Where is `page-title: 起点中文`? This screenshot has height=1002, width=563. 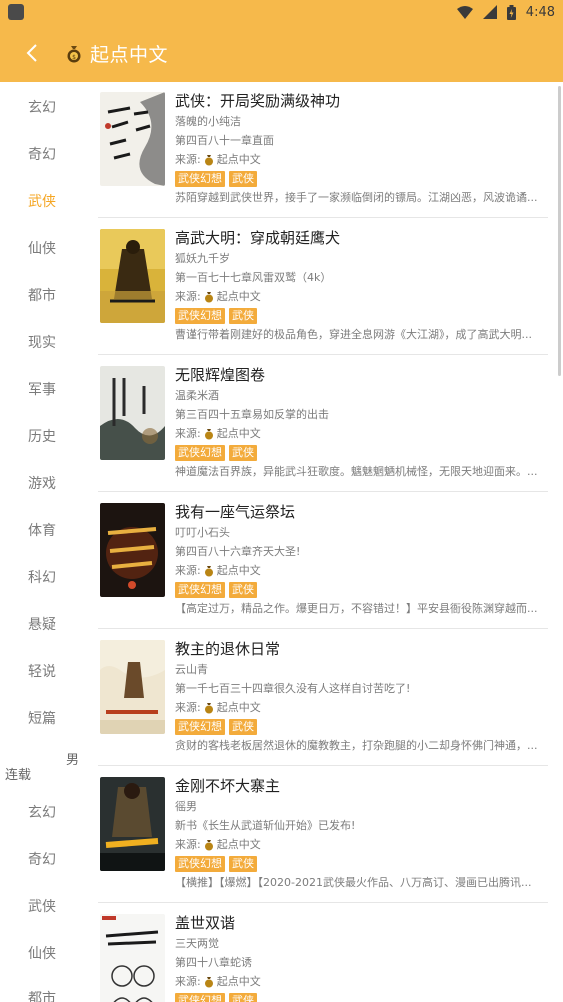
page-title: 起点中文 is located at coordinates (129, 54).